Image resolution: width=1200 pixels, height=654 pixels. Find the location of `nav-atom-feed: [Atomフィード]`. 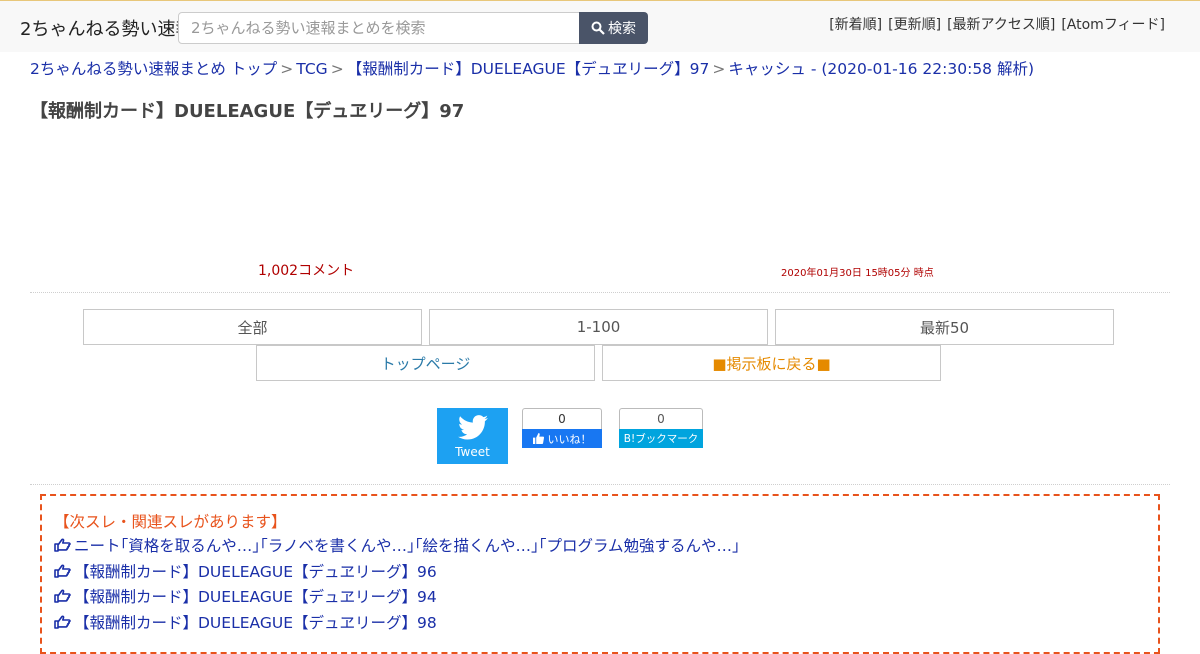

nav-atom-feed: [Atomフィード] is located at coordinates (1113, 25).